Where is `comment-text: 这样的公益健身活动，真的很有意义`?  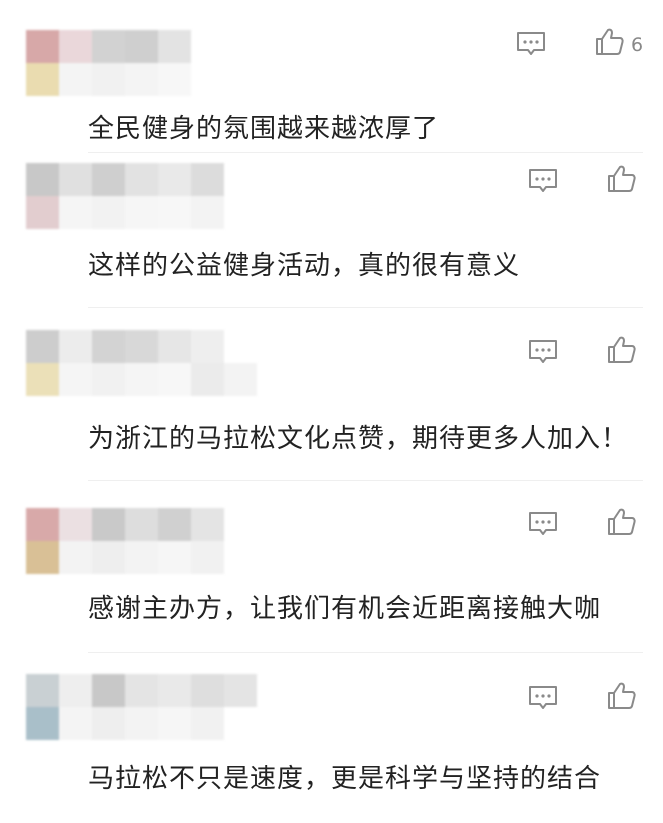
comment-text: 这样的公益健身活动，真的很有意义 is located at coordinates (304, 266).